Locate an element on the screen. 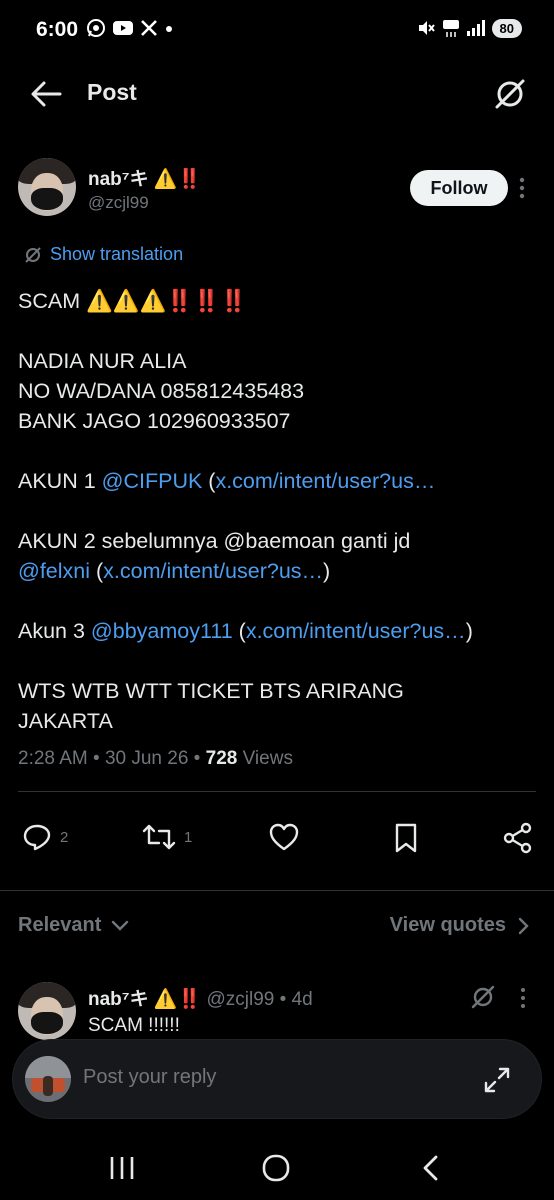  reply-composer is located at coordinates (277, 1079).